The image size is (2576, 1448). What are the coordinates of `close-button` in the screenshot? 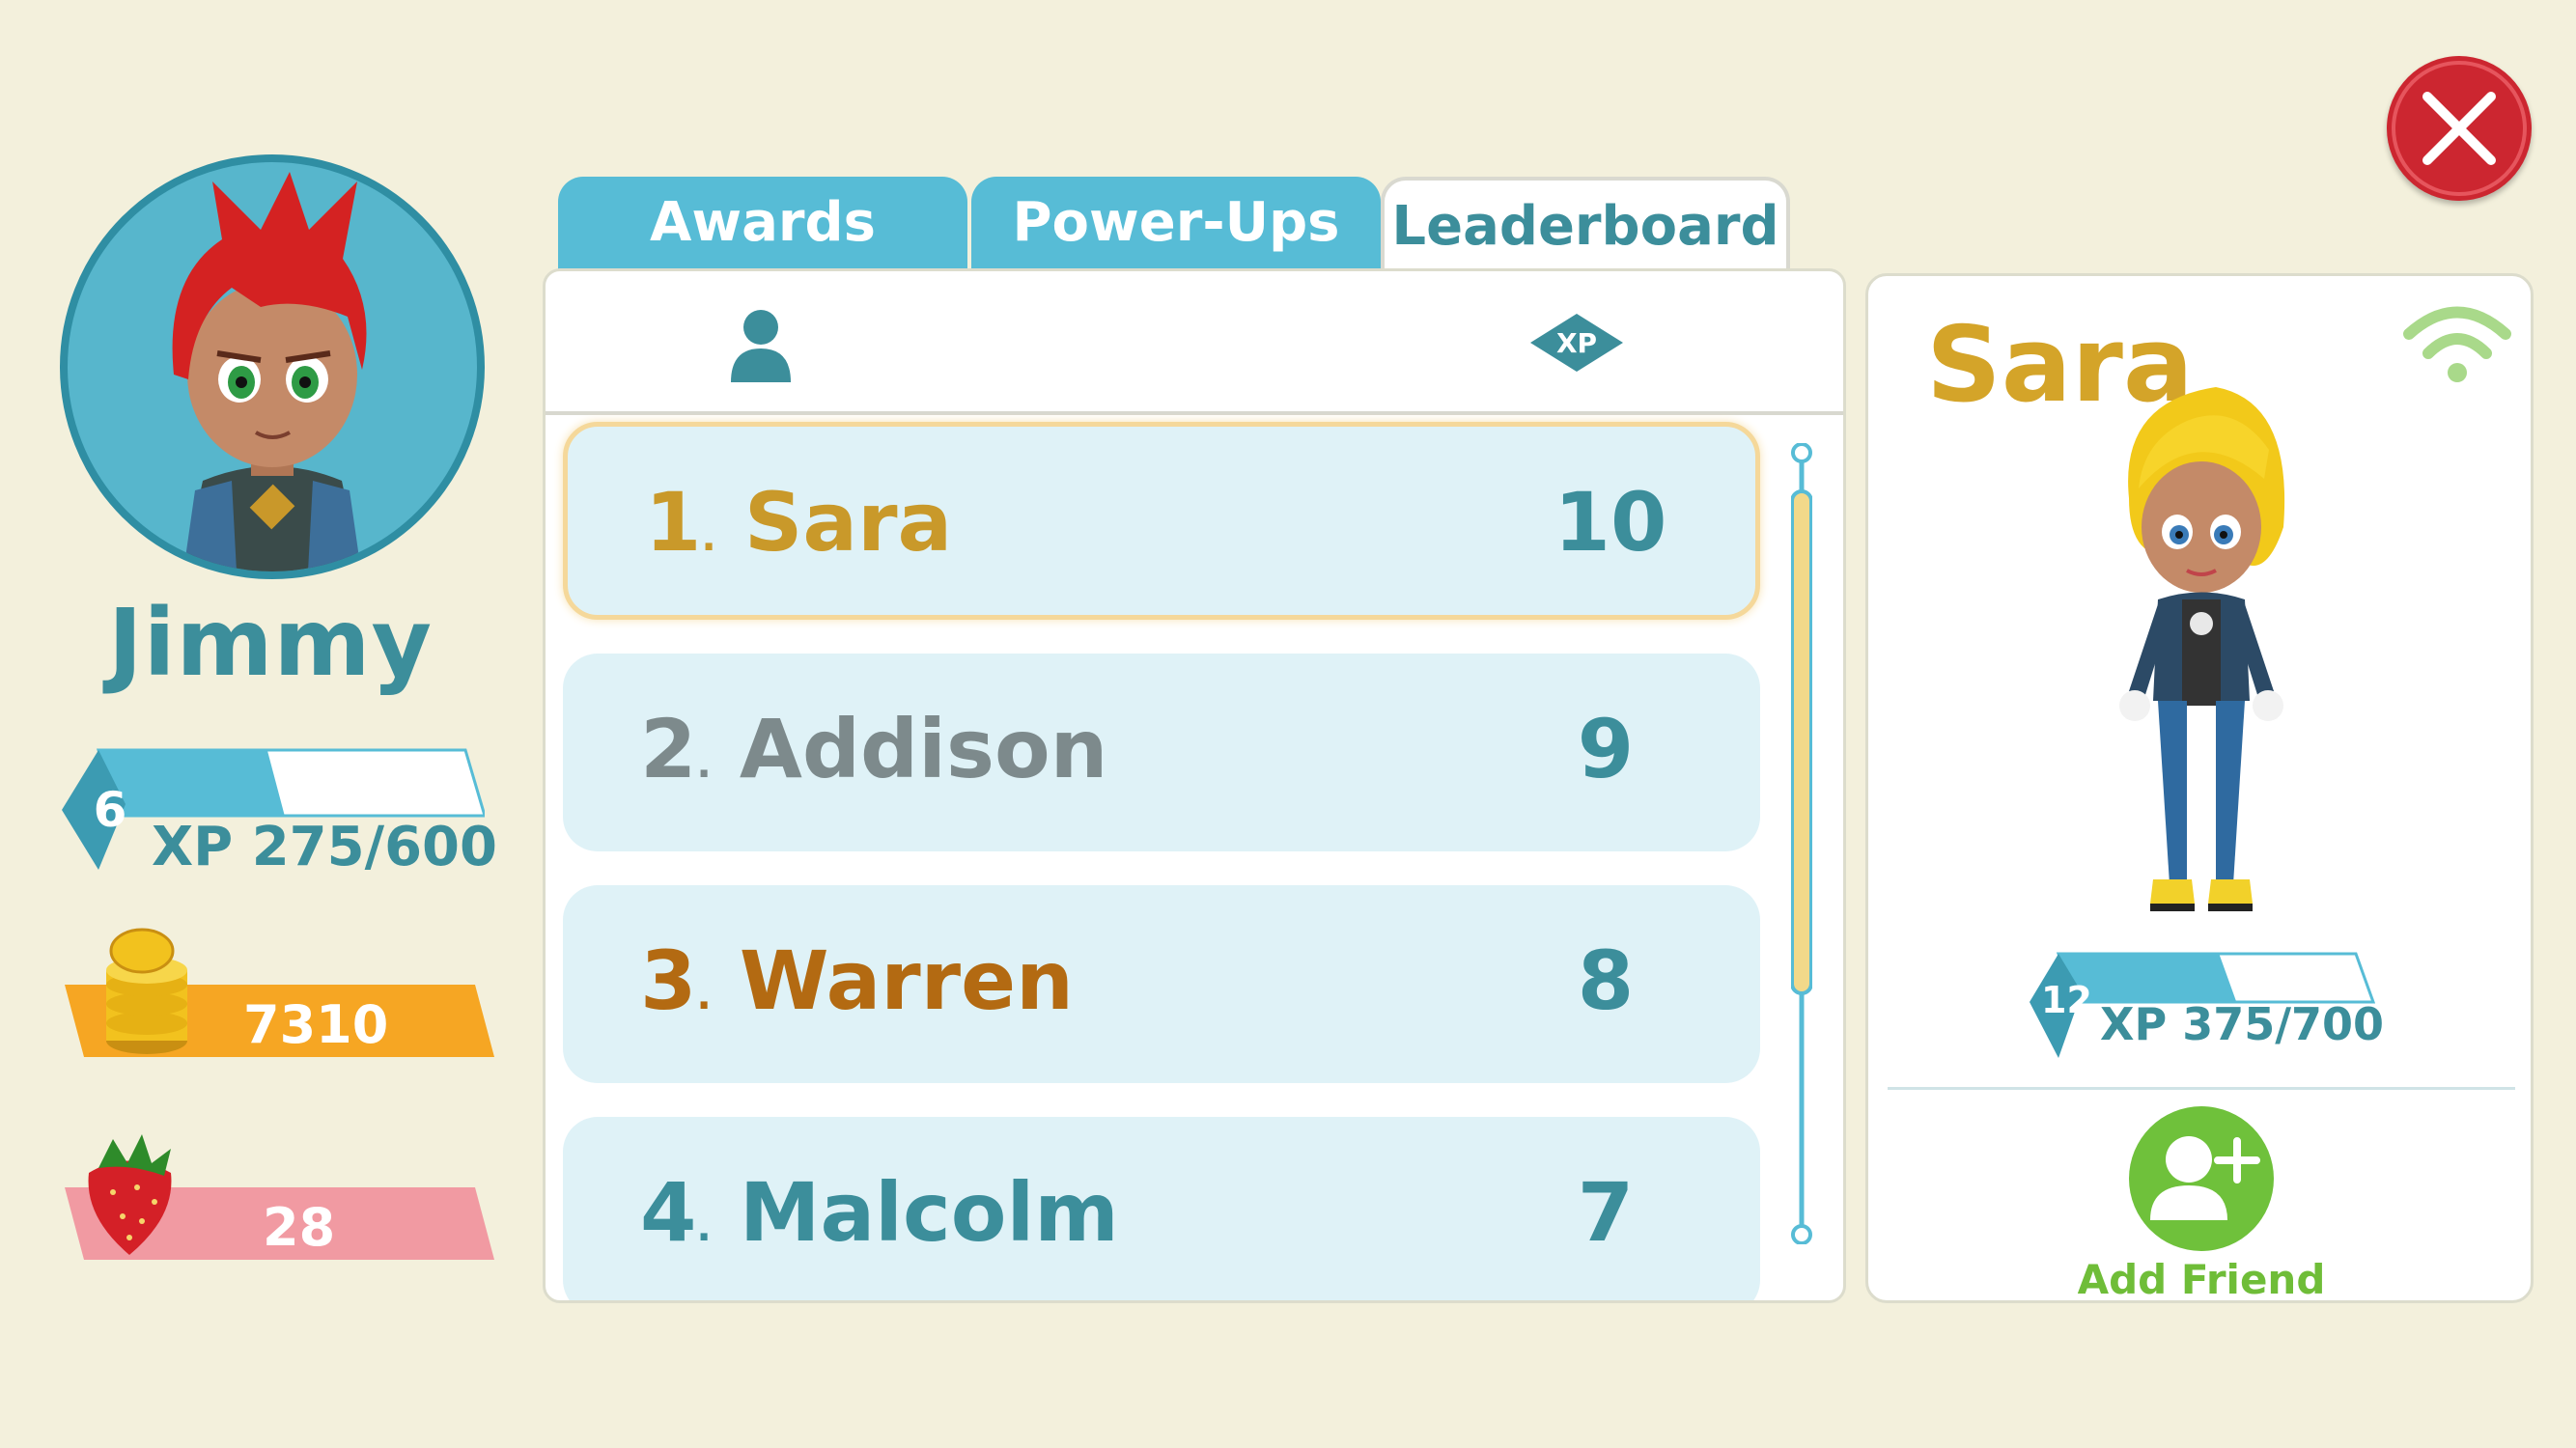 It's located at (2459, 128).